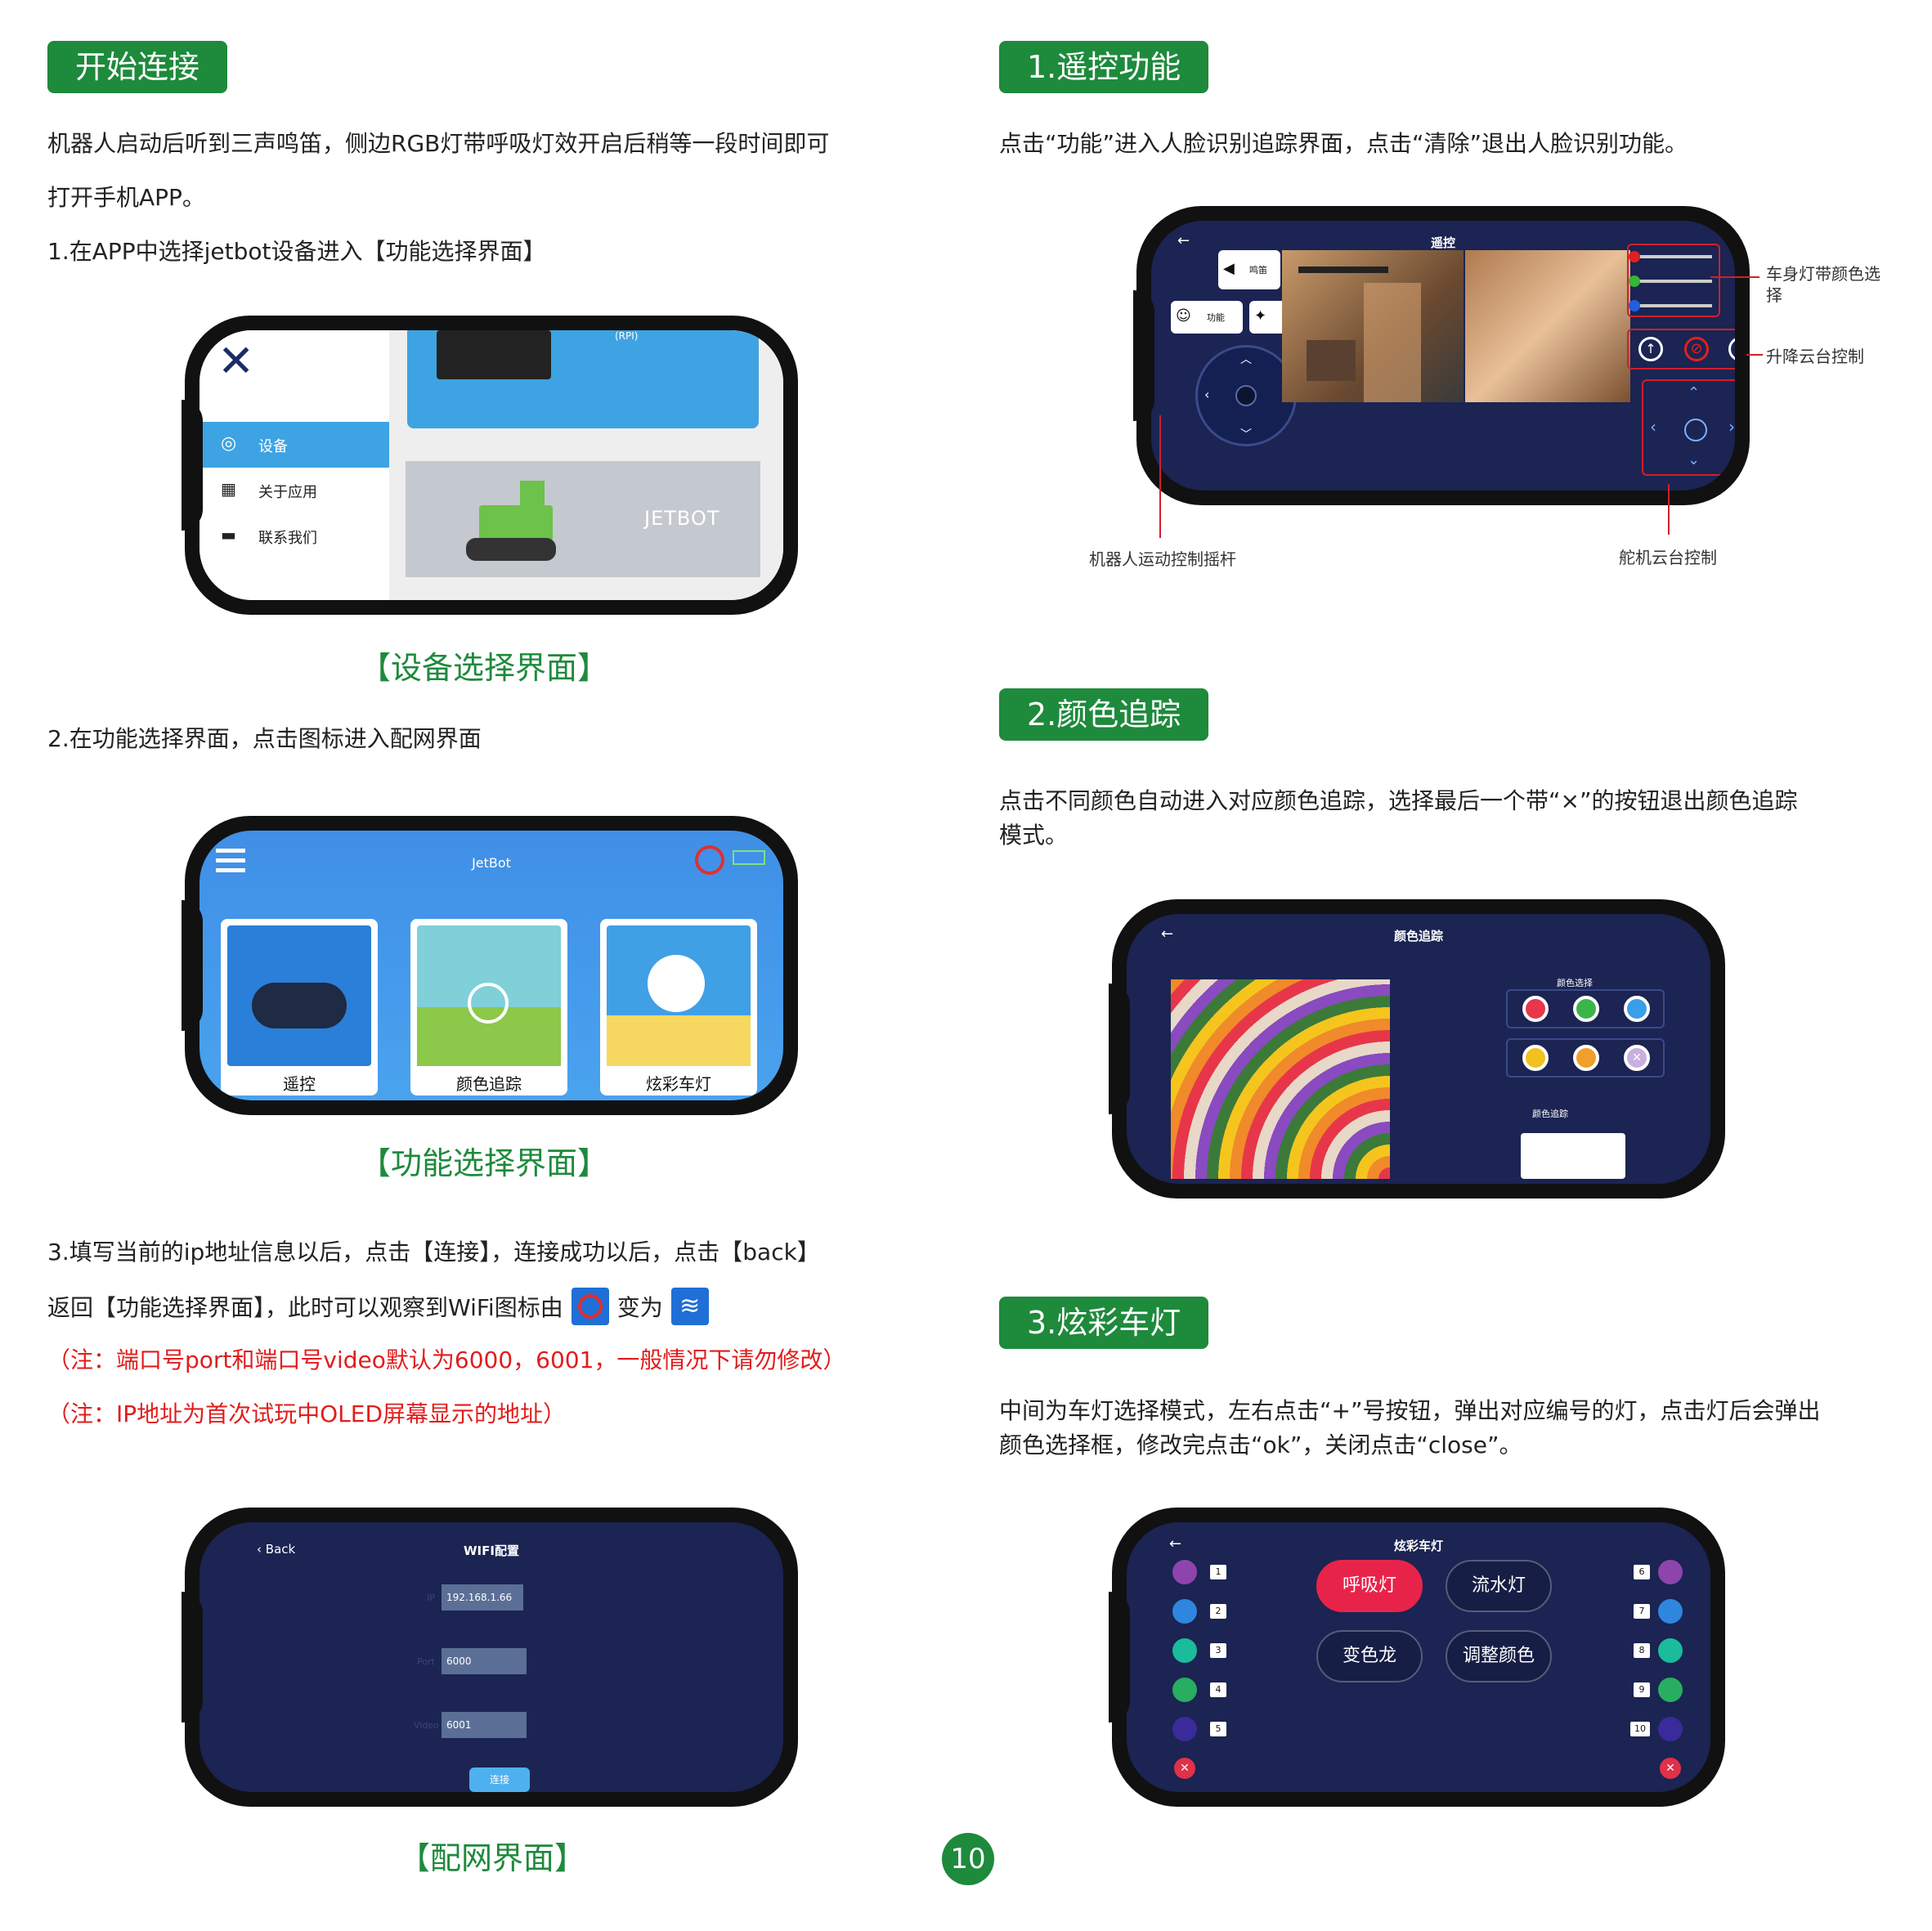 This screenshot has width=1932, height=1931. I want to click on light-8-number: 8, so click(1642, 1650).